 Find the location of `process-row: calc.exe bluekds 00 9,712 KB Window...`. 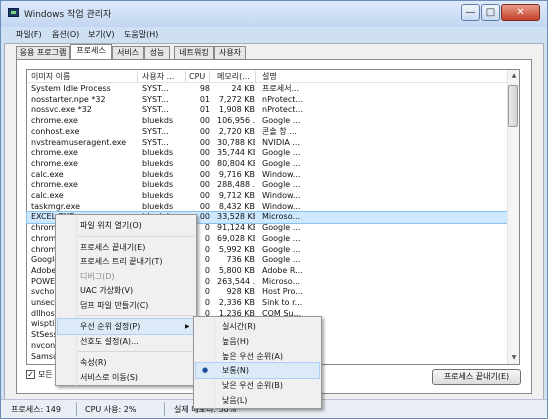

process-row: calc.exe bluekds 00 9,712 KB Window... is located at coordinates (267, 196).